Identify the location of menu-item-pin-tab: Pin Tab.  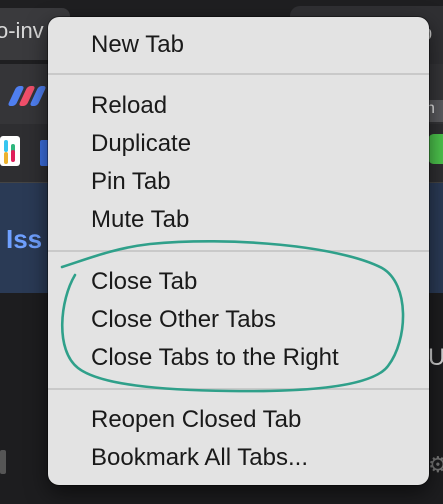
(131, 182).